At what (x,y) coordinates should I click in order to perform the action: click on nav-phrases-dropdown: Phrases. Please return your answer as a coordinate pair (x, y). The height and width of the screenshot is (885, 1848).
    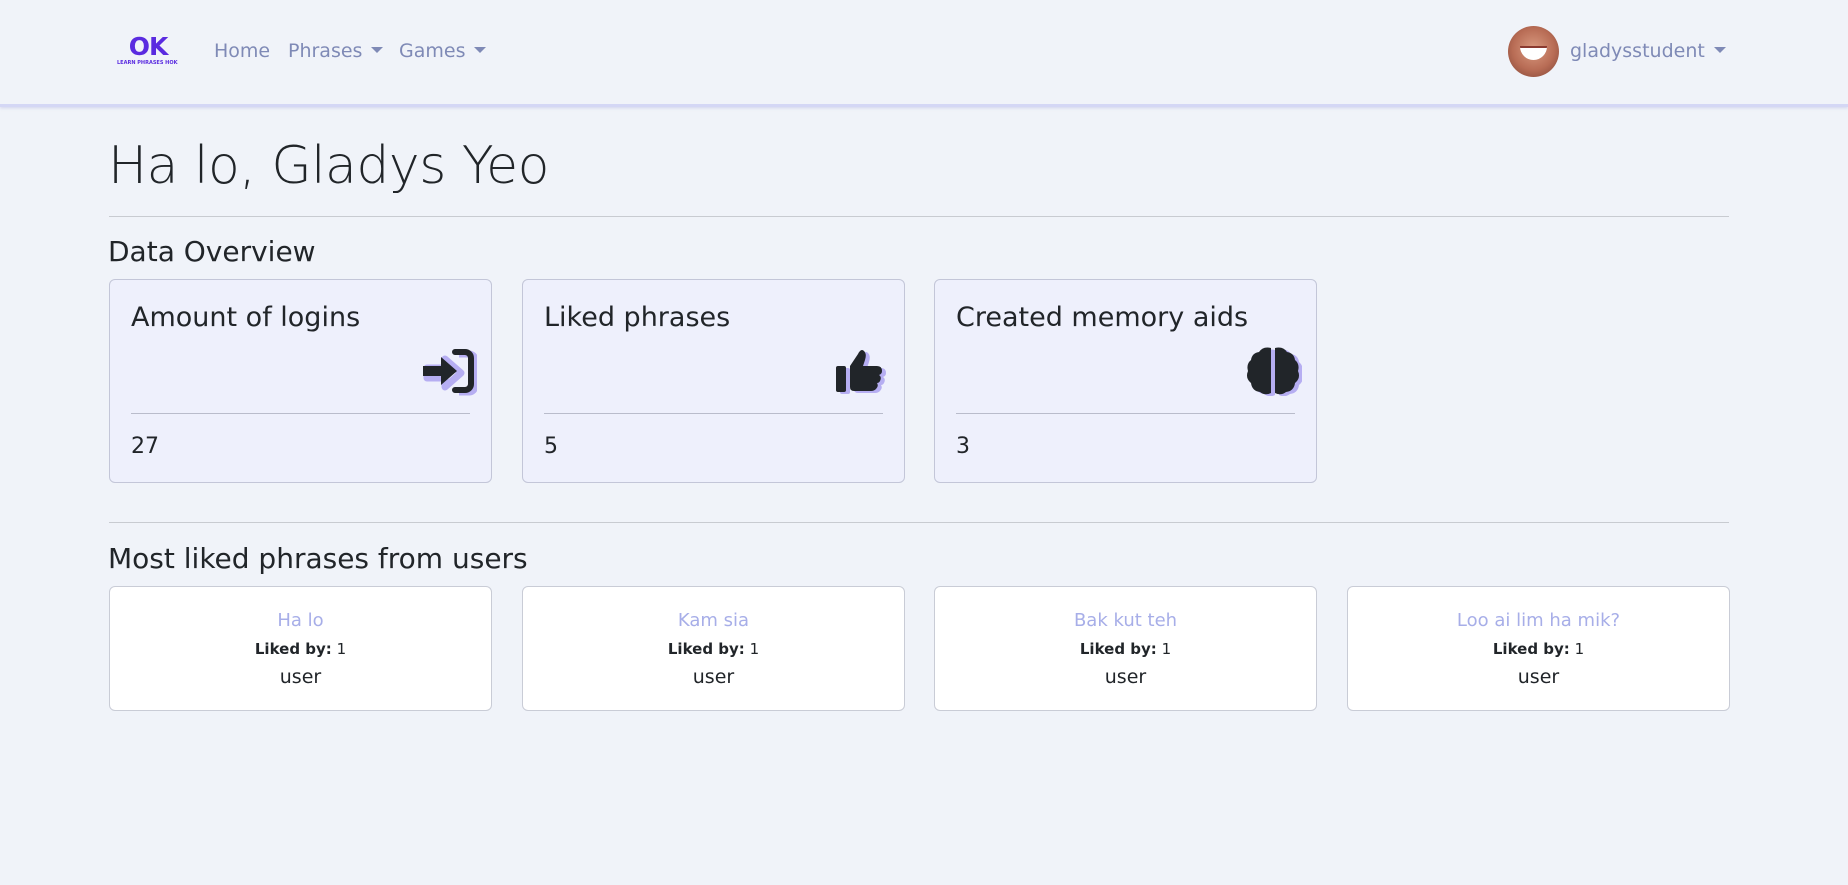
    Looking at the image, I should click on (336, 51).